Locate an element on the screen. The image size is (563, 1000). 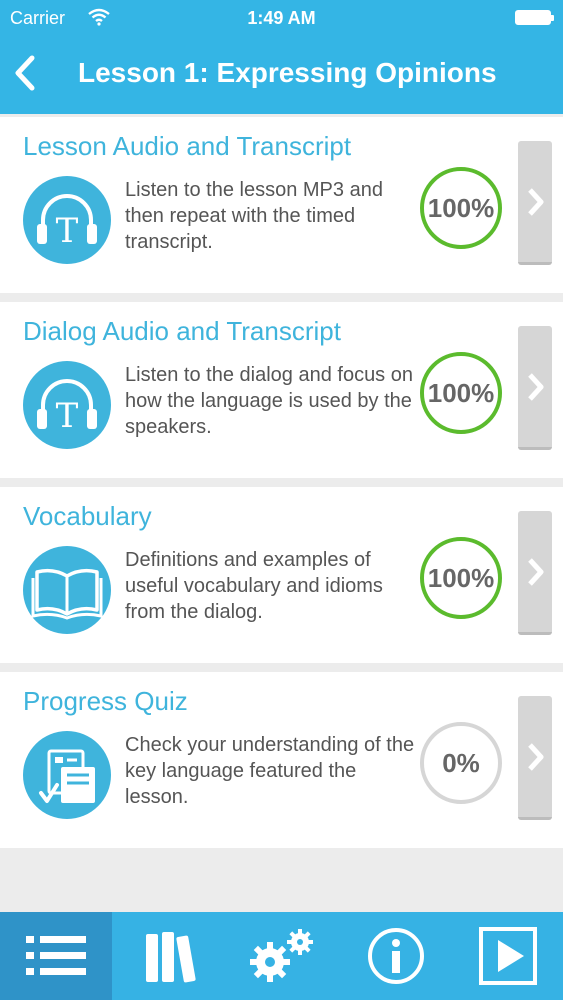
books-icon is located at coordinates (171, 957).